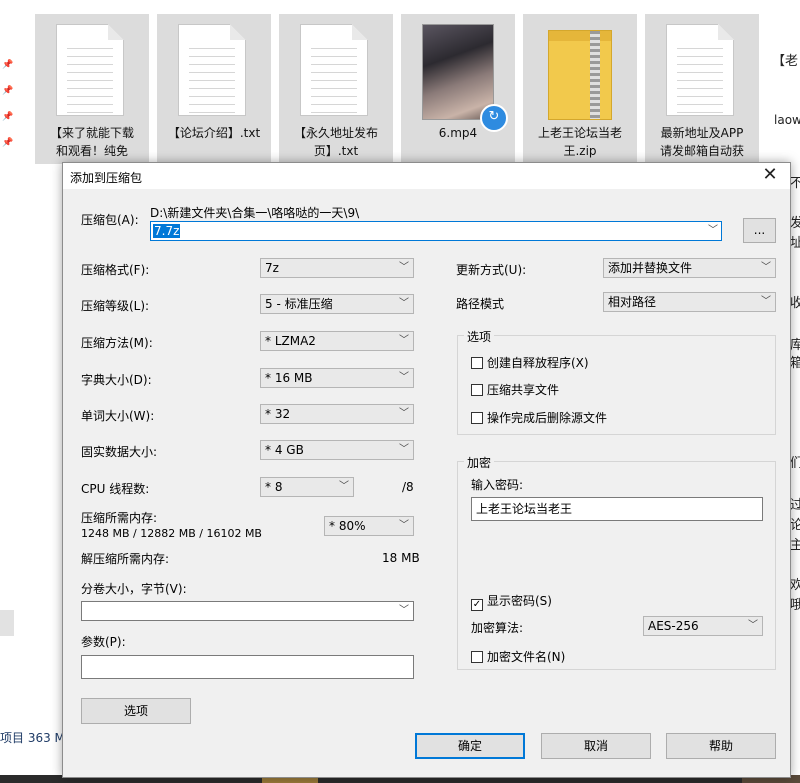  I want to click on update-mode-label: 更新方式(U):, so click(491, 270).